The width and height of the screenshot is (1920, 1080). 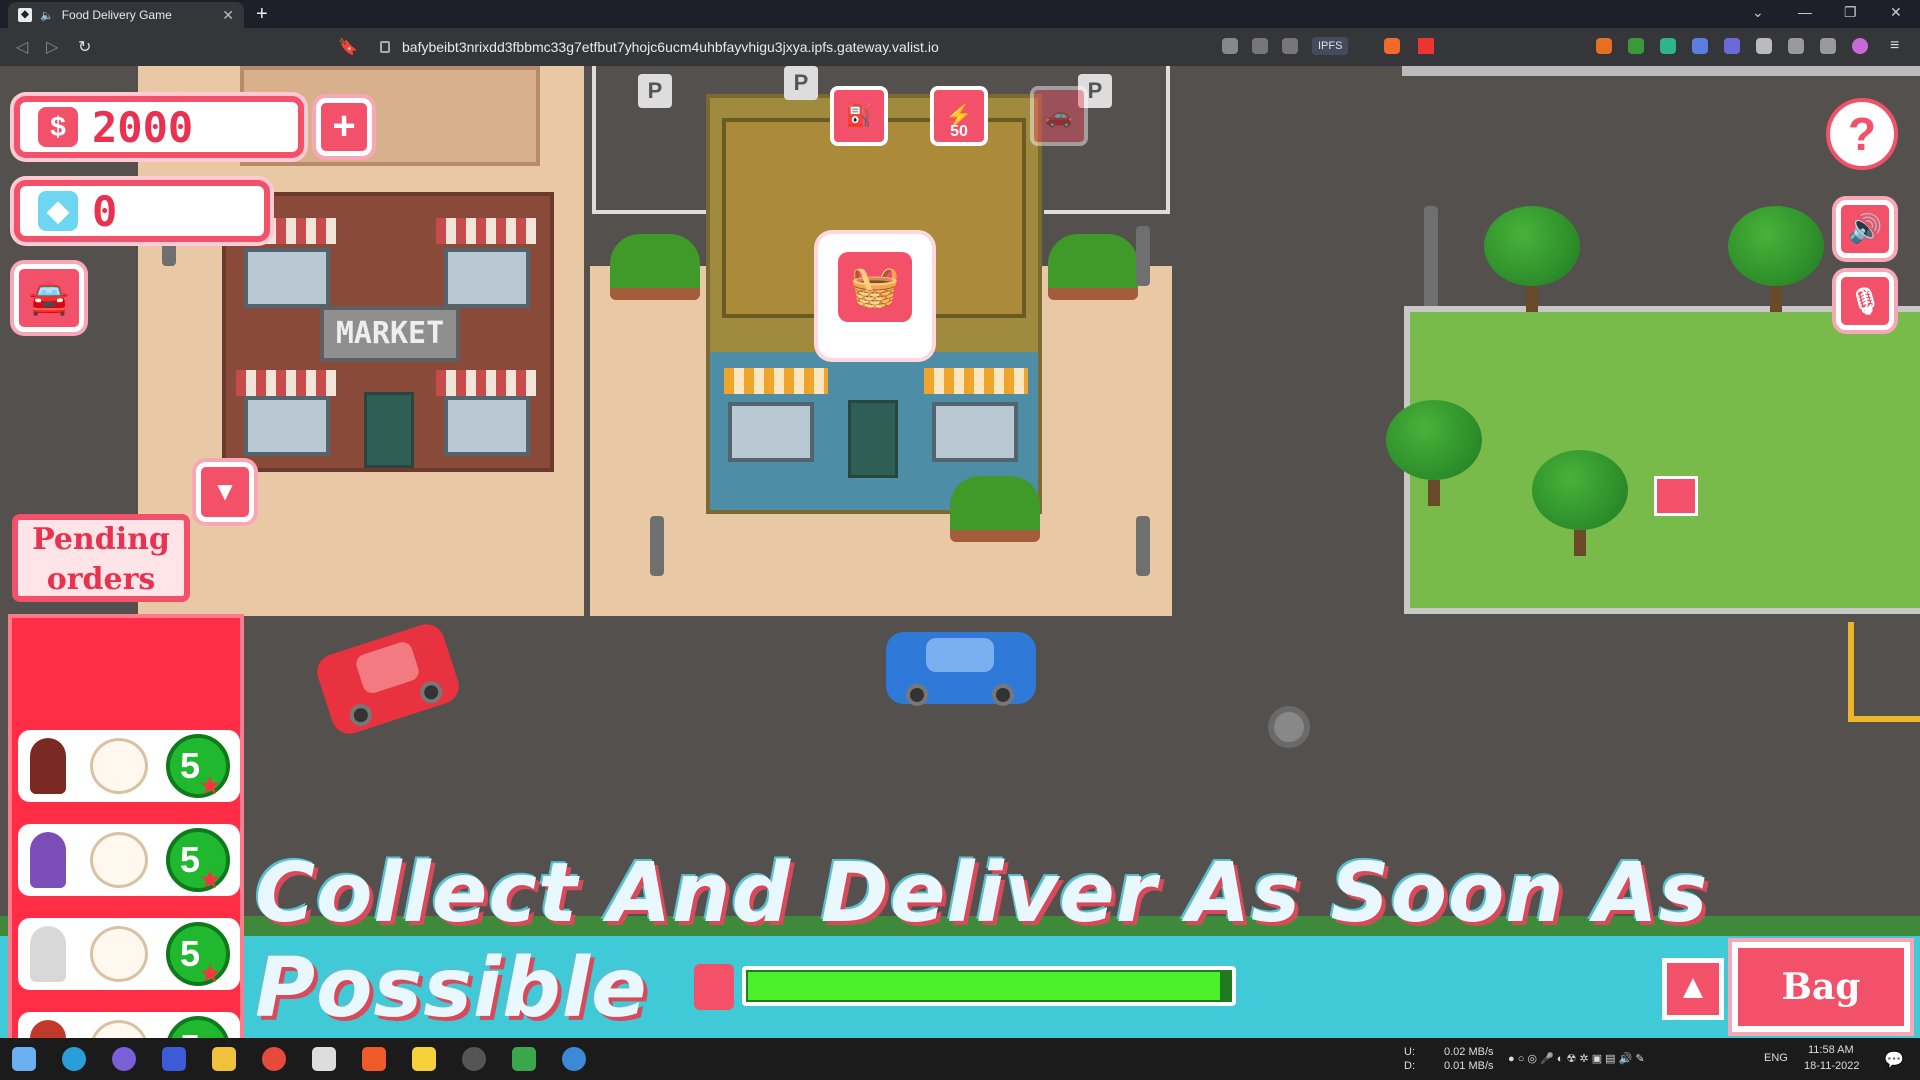 I want to click on diamond-icon: ◆, so click(x=58, y=211).